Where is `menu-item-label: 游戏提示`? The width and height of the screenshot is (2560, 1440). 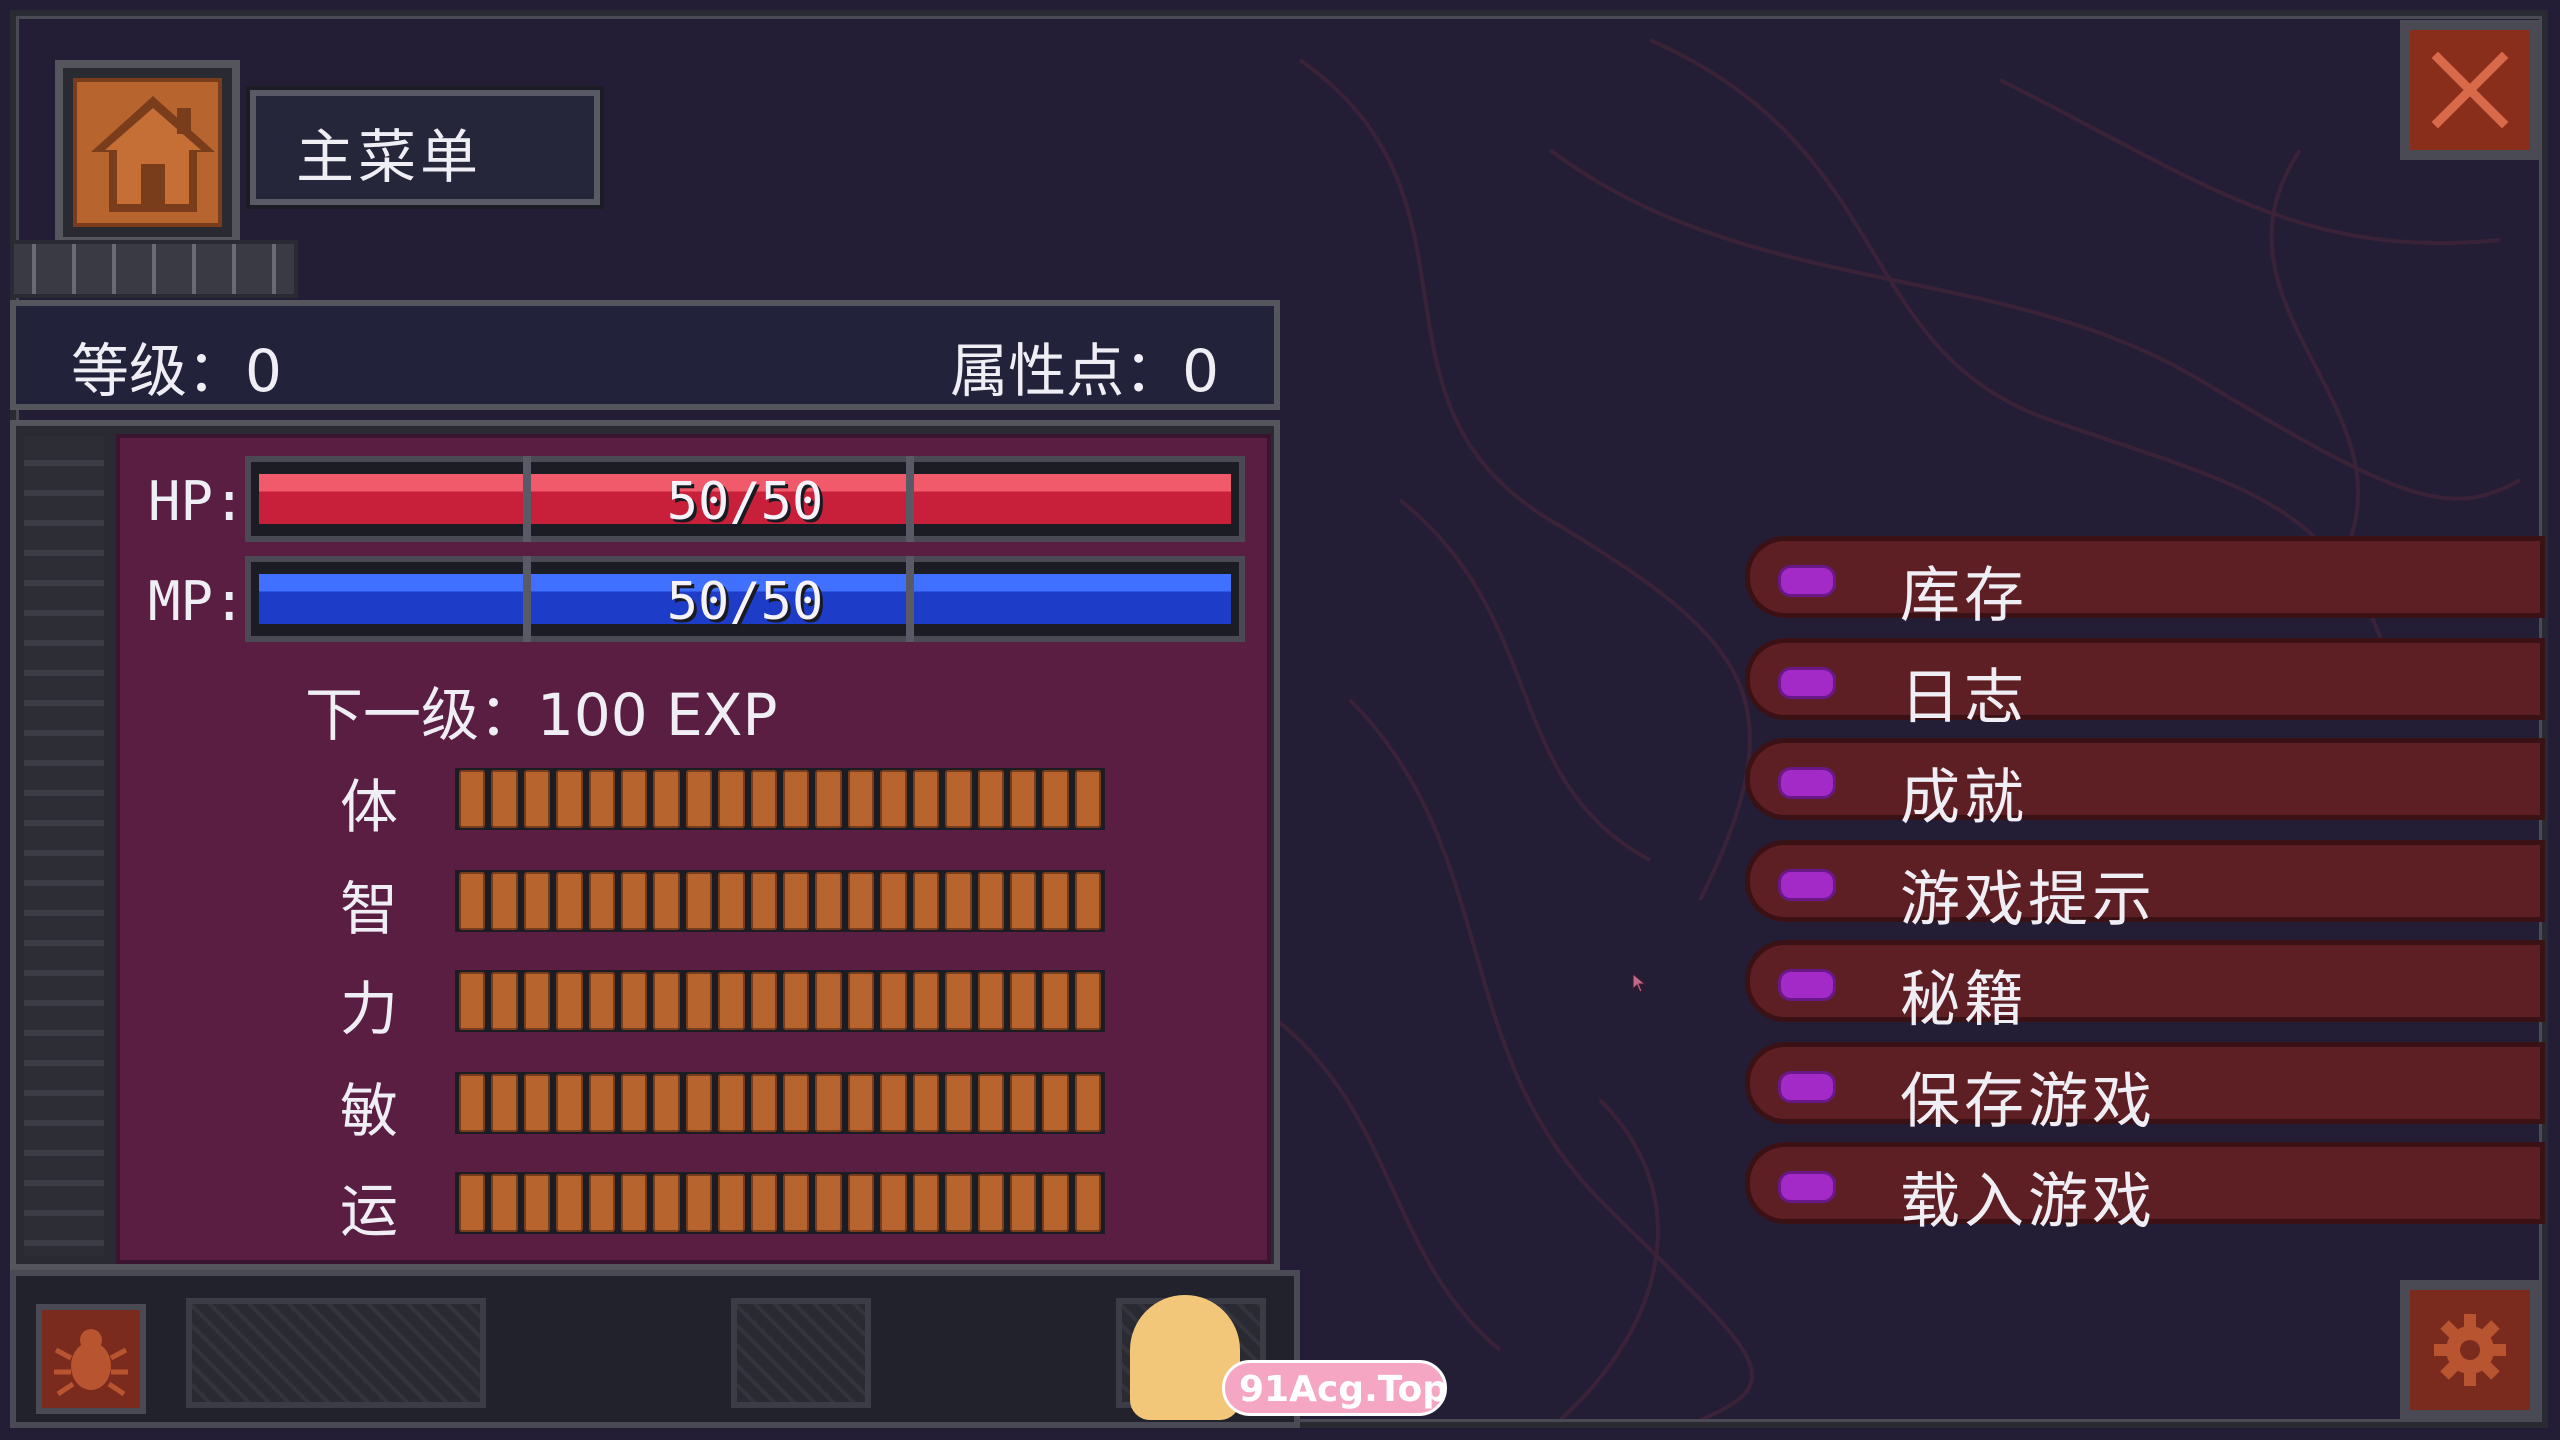
menu-item-label: 游戏提示 is located at coordinates (2028, 900).